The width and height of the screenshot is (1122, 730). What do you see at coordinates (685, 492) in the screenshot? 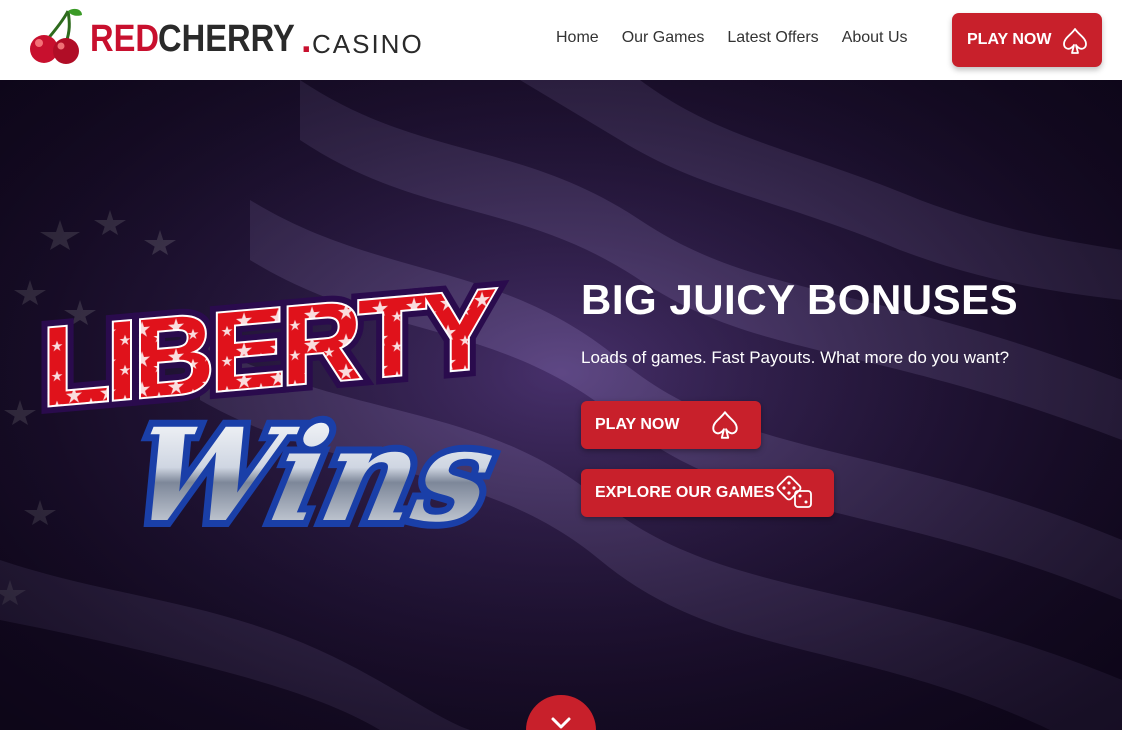
I see `explore-games-label: EXPLORE OUR GAMES` at bounding box center [685, 492].